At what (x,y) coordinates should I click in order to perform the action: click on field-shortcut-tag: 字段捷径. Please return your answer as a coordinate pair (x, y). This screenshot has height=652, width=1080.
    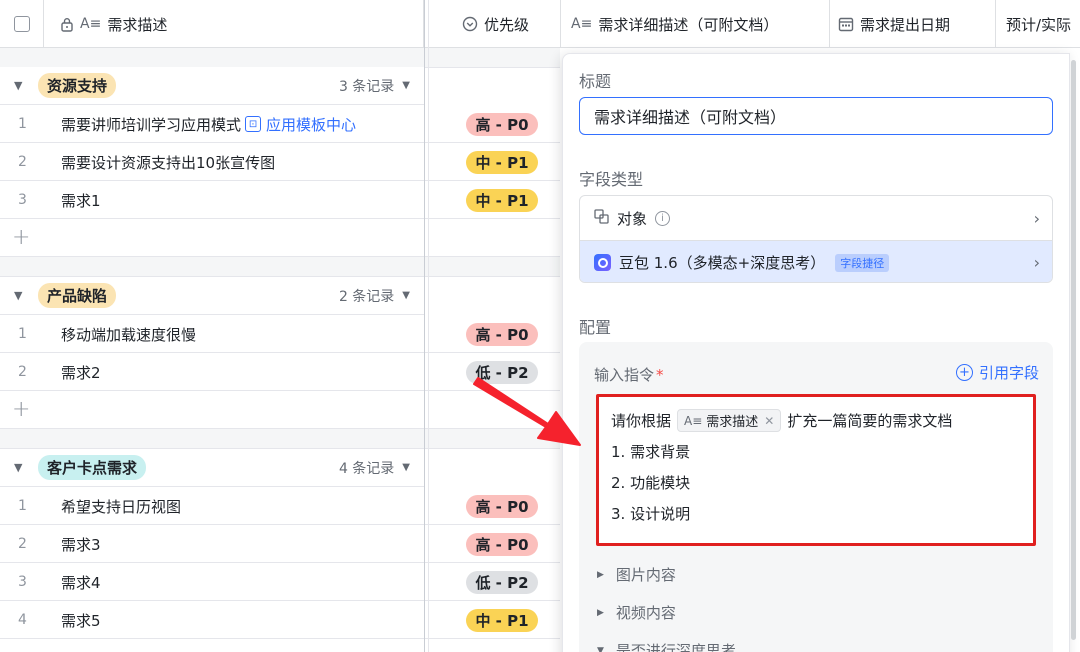
    Looking at the image, I should click on (862, 262).